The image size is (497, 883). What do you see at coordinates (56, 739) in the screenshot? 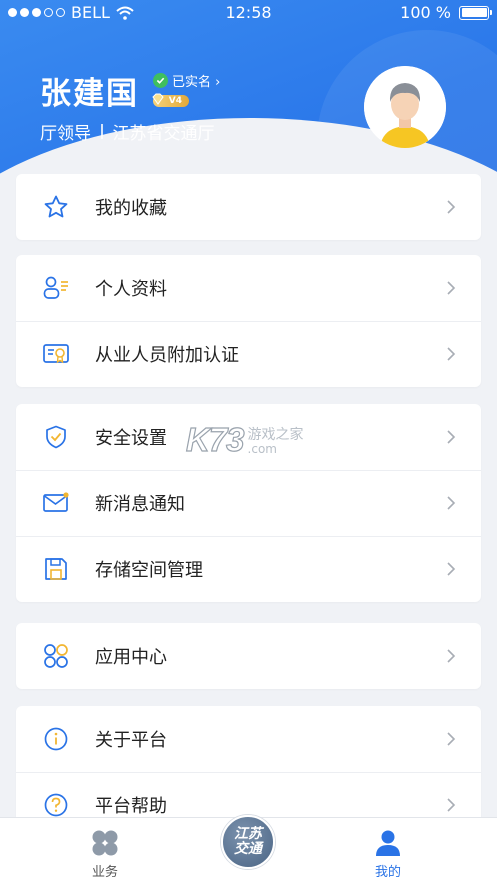
I see `info-icon` at bounding box center [56, 739].